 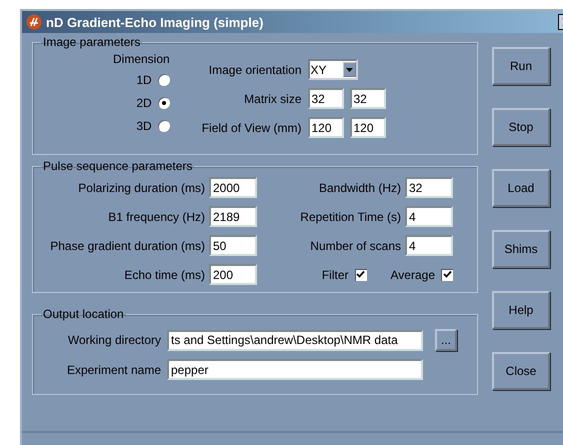 I want to click on checkbox-label: Average, so click(x=412, y=275).